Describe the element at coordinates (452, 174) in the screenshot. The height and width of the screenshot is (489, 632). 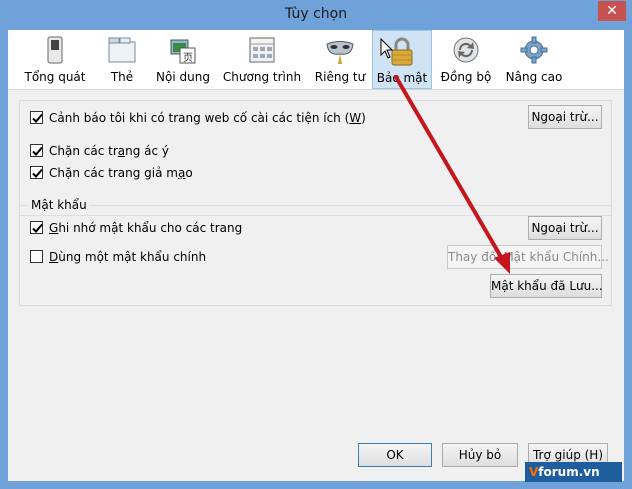
I see `annotation-arrow` at that location.